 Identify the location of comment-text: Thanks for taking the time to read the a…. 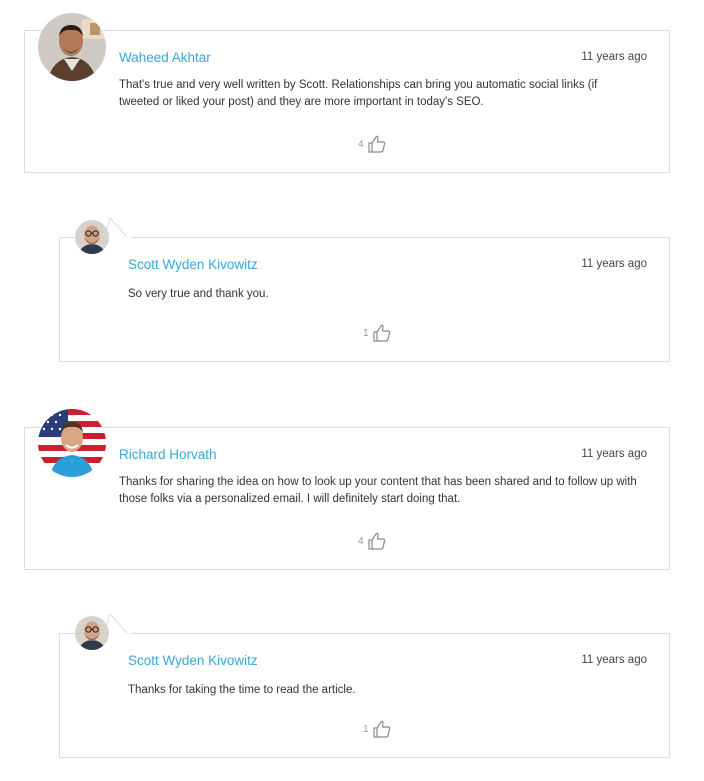
(242, 690).